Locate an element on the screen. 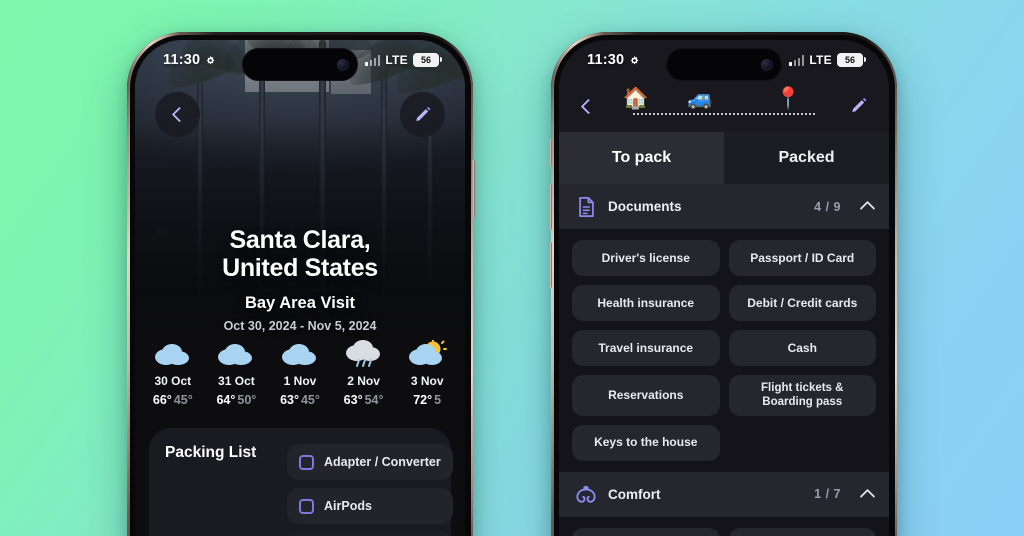  chip-label: Cash is located at coordinates (802, 347).